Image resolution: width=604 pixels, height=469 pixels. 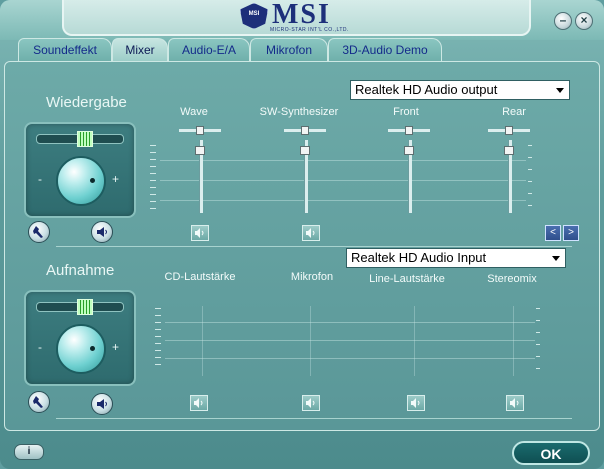 What do you see at coordinates (200, 277) in the screenshot?
I see `channel-label-cd: CD-Lautstärke` at bounding box center [200, 277].